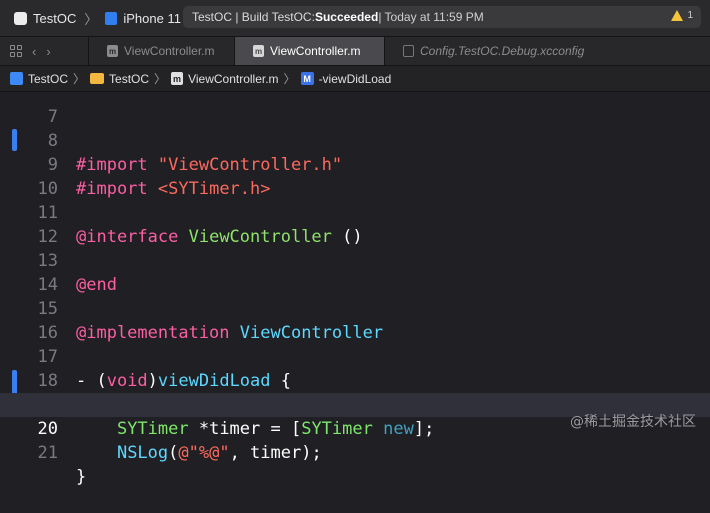  What do you see at coordinates (690, 15) in the screenshot?
I see `warning-count: 1` at bounding box center [690, 15].